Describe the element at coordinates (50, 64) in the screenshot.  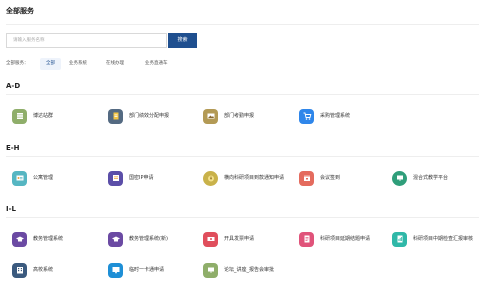
I see `filter-chip-all: 全部` at that location.